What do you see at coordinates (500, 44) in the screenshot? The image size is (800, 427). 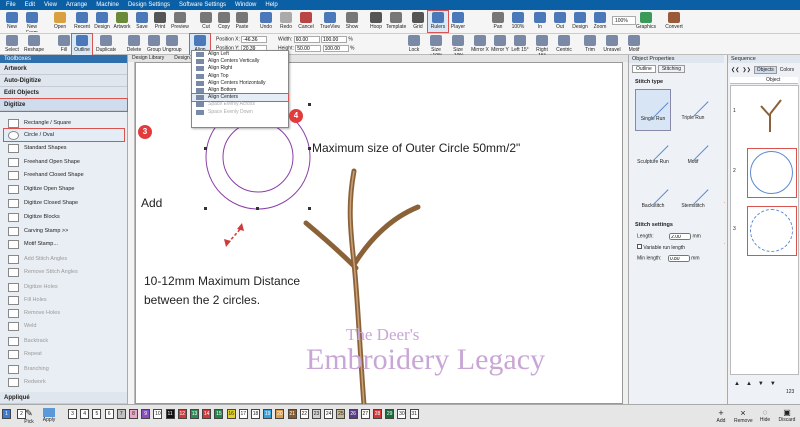 I see `toolbar-mirror-y-button: Mirror Y` at bounding box center [500, 44].